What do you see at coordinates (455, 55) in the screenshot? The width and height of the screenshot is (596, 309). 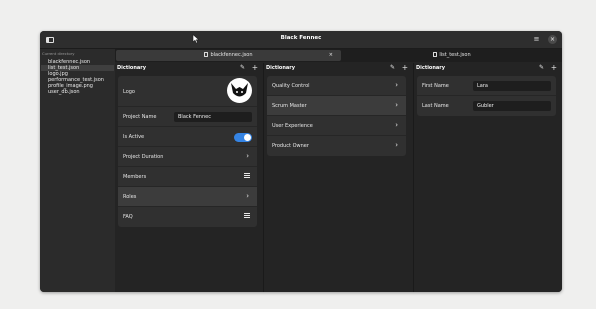 I see `tab-label: list_test.json` at bounding box center [455, 55].